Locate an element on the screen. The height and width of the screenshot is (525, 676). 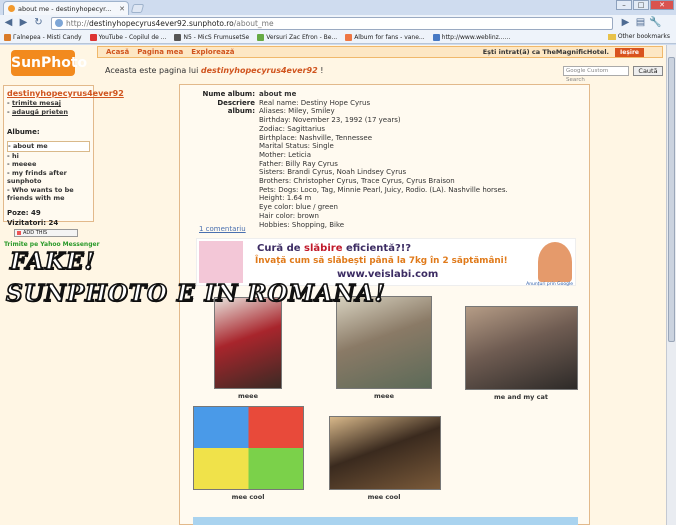
back-button: ◀ is located at coordinates (8, 23).